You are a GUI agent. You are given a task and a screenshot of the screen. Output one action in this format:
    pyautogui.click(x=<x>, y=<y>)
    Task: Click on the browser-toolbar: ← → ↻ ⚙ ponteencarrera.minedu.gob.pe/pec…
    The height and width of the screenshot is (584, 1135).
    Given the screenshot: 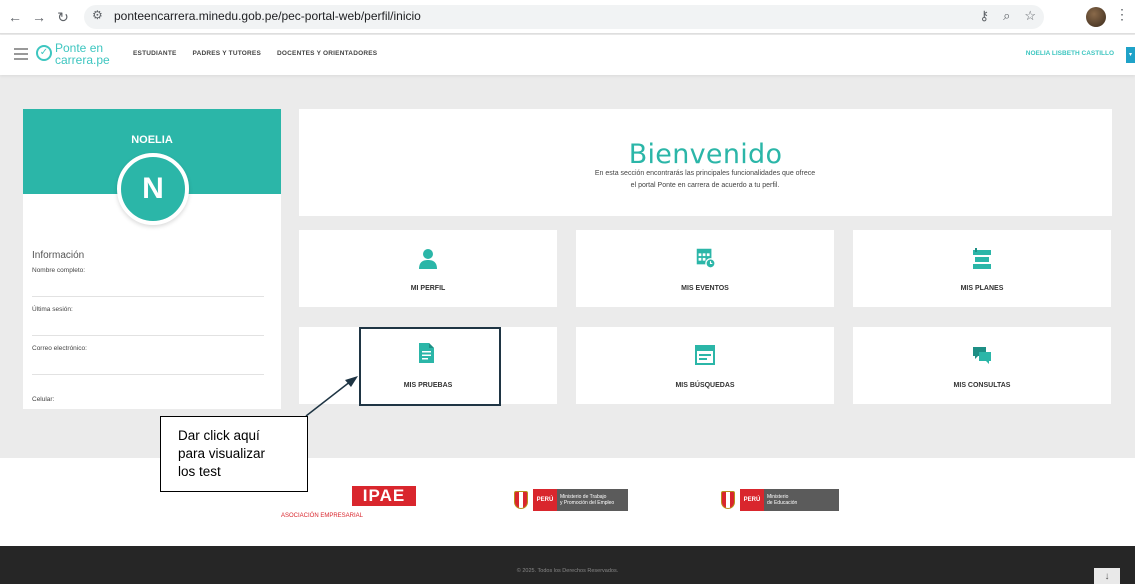 What is the action you would take?
    pyautogui.click(x=567, y=17)
    